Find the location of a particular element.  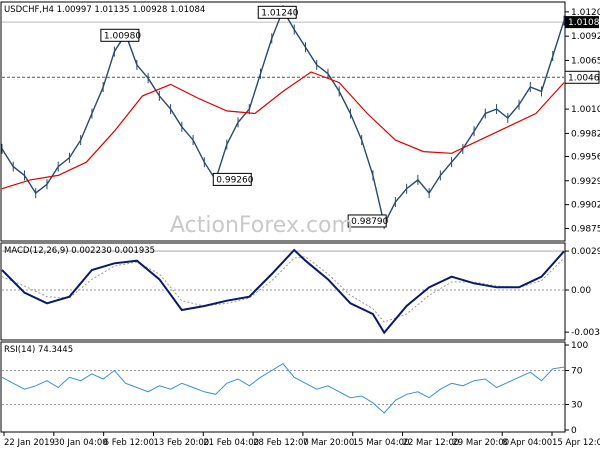

price-tick-label: 0.99290 is located at coordinates (585, 182).